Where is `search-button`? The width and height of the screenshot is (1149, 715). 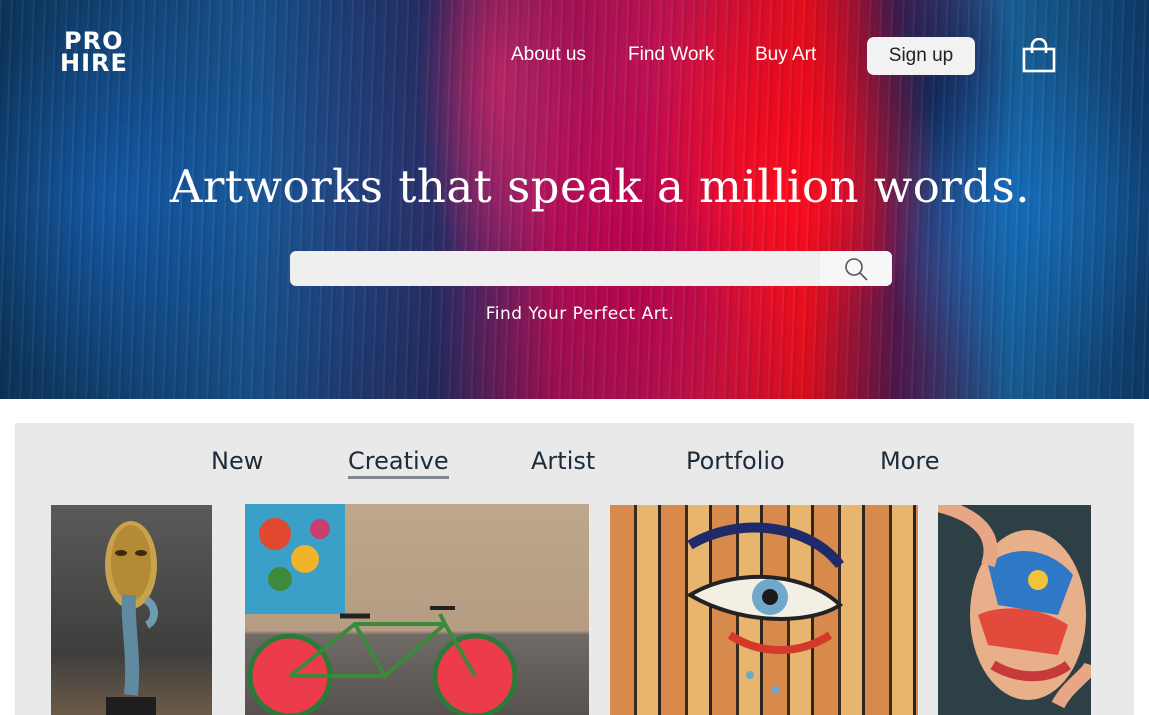 search-button is located at coordinates (856, 268).